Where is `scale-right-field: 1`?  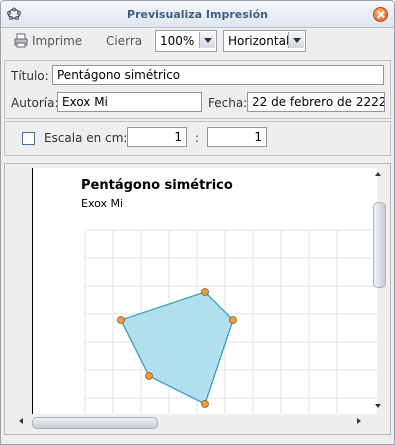
scale-right-field: 1 is located at coordinates (237, 137).